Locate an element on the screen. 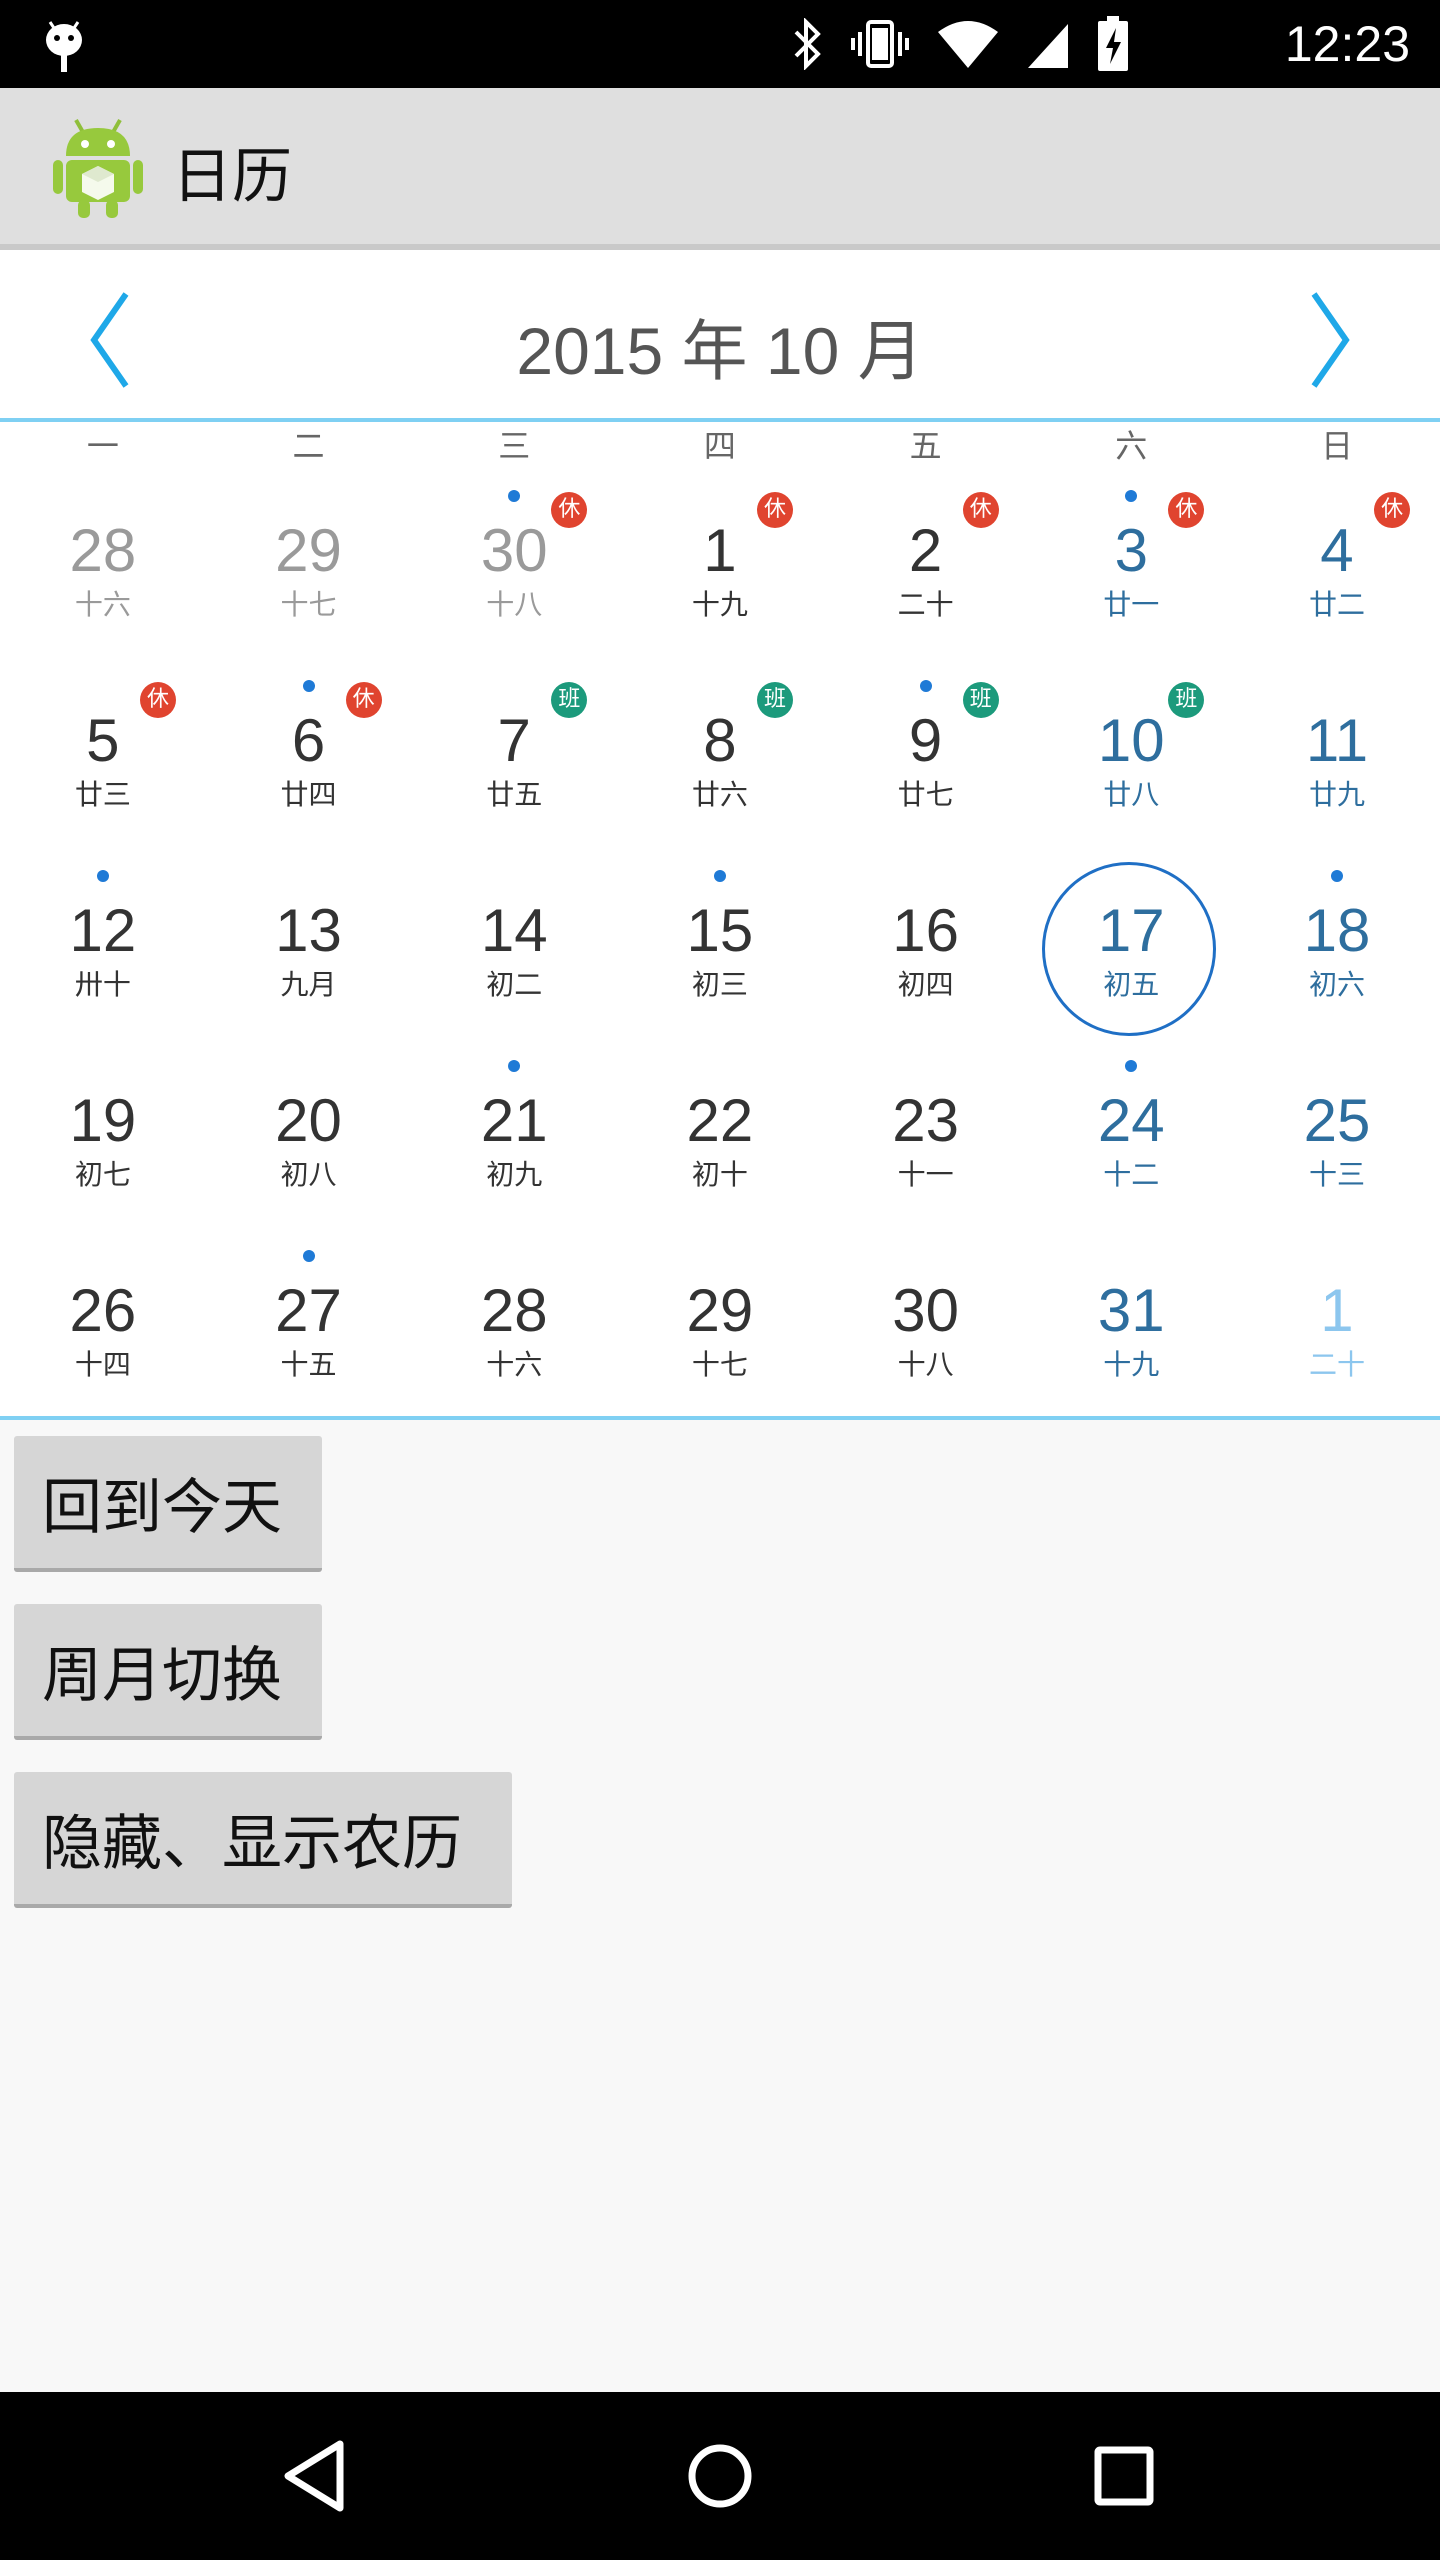 The height and width of the screenshot is (2560, 1440). lunar-date: 十一 is located at coordinates (925, 1174).